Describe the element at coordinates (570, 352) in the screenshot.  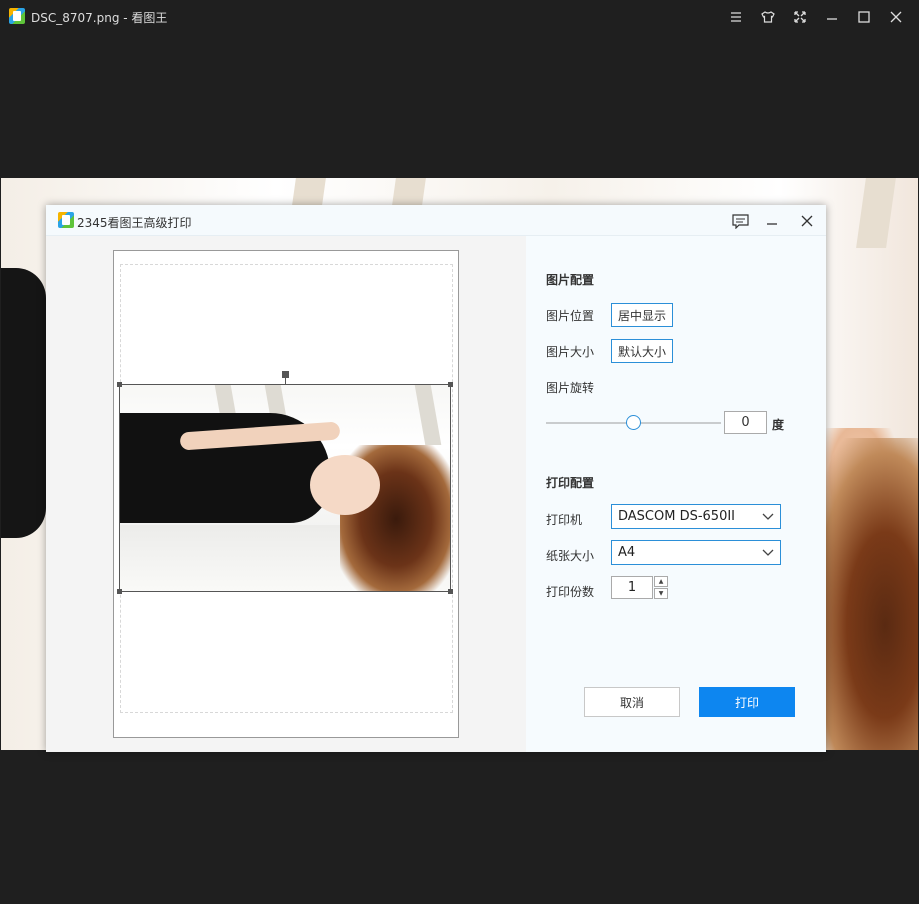
I see `image-size-label: 图片大小` at that location.